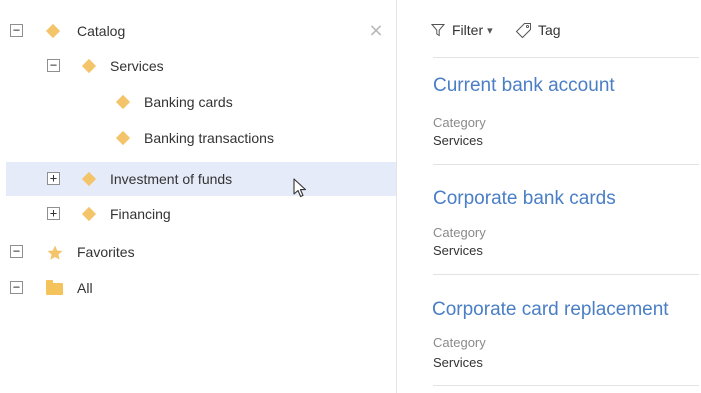  Describe the element at coordinates (55, 253) in the screenshot. I see `star-icon` at that location.